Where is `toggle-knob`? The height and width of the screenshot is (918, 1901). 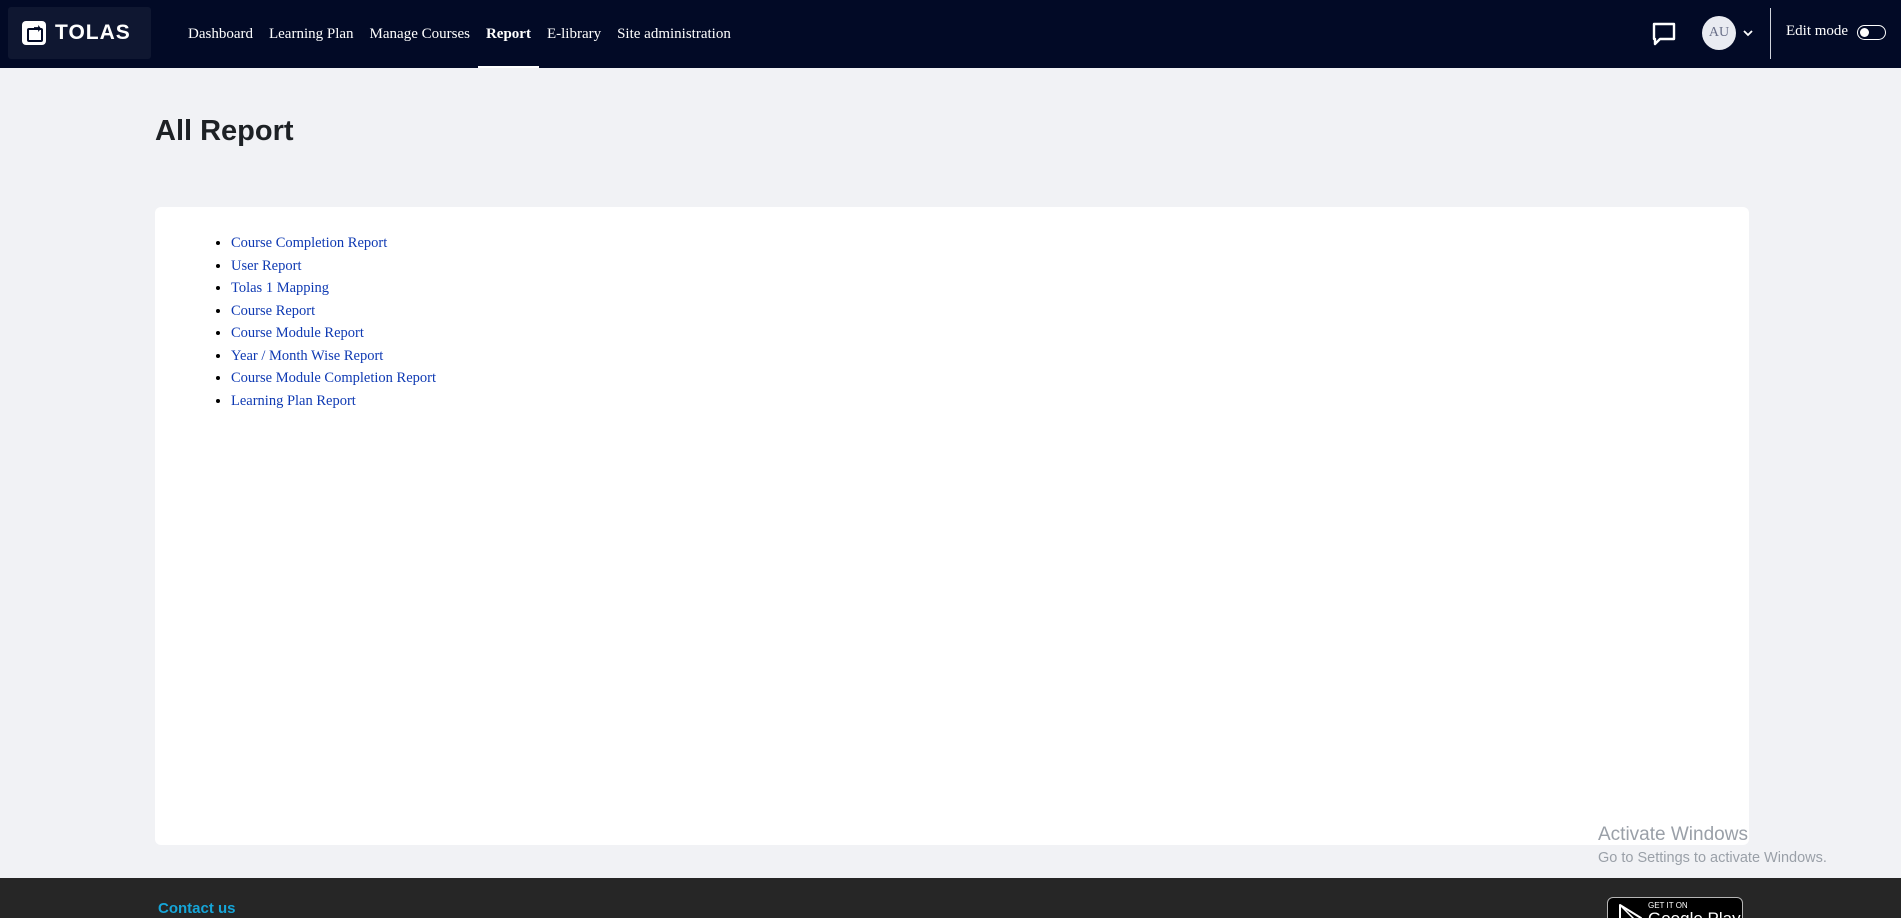
toggle-knob is located at coordinates (1864, 32).